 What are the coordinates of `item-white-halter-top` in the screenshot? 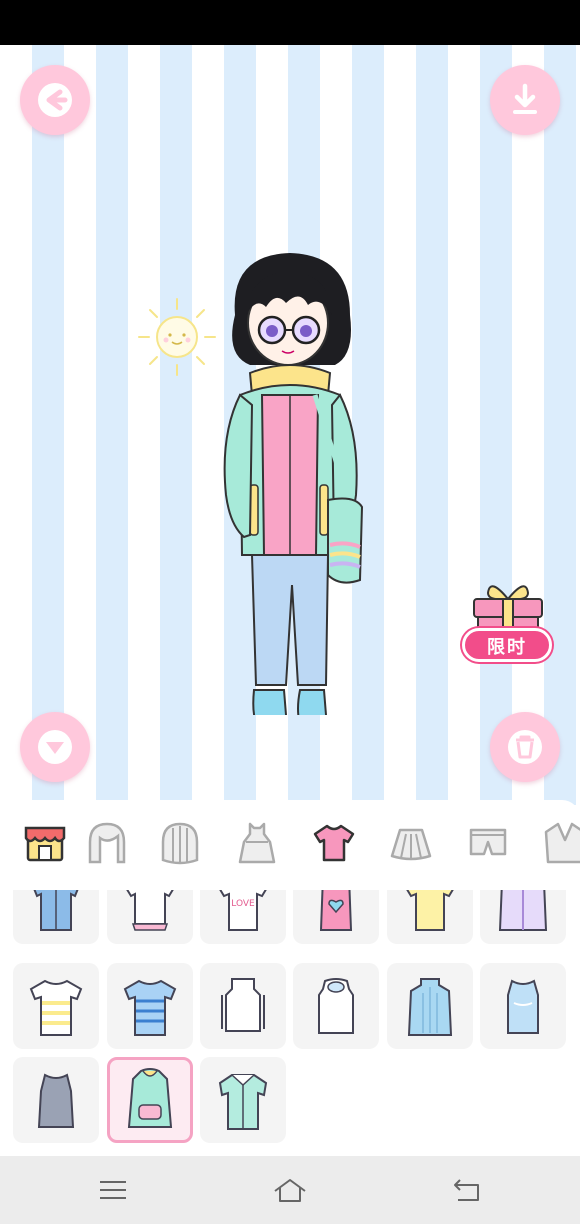 It's located at (243, 1006).